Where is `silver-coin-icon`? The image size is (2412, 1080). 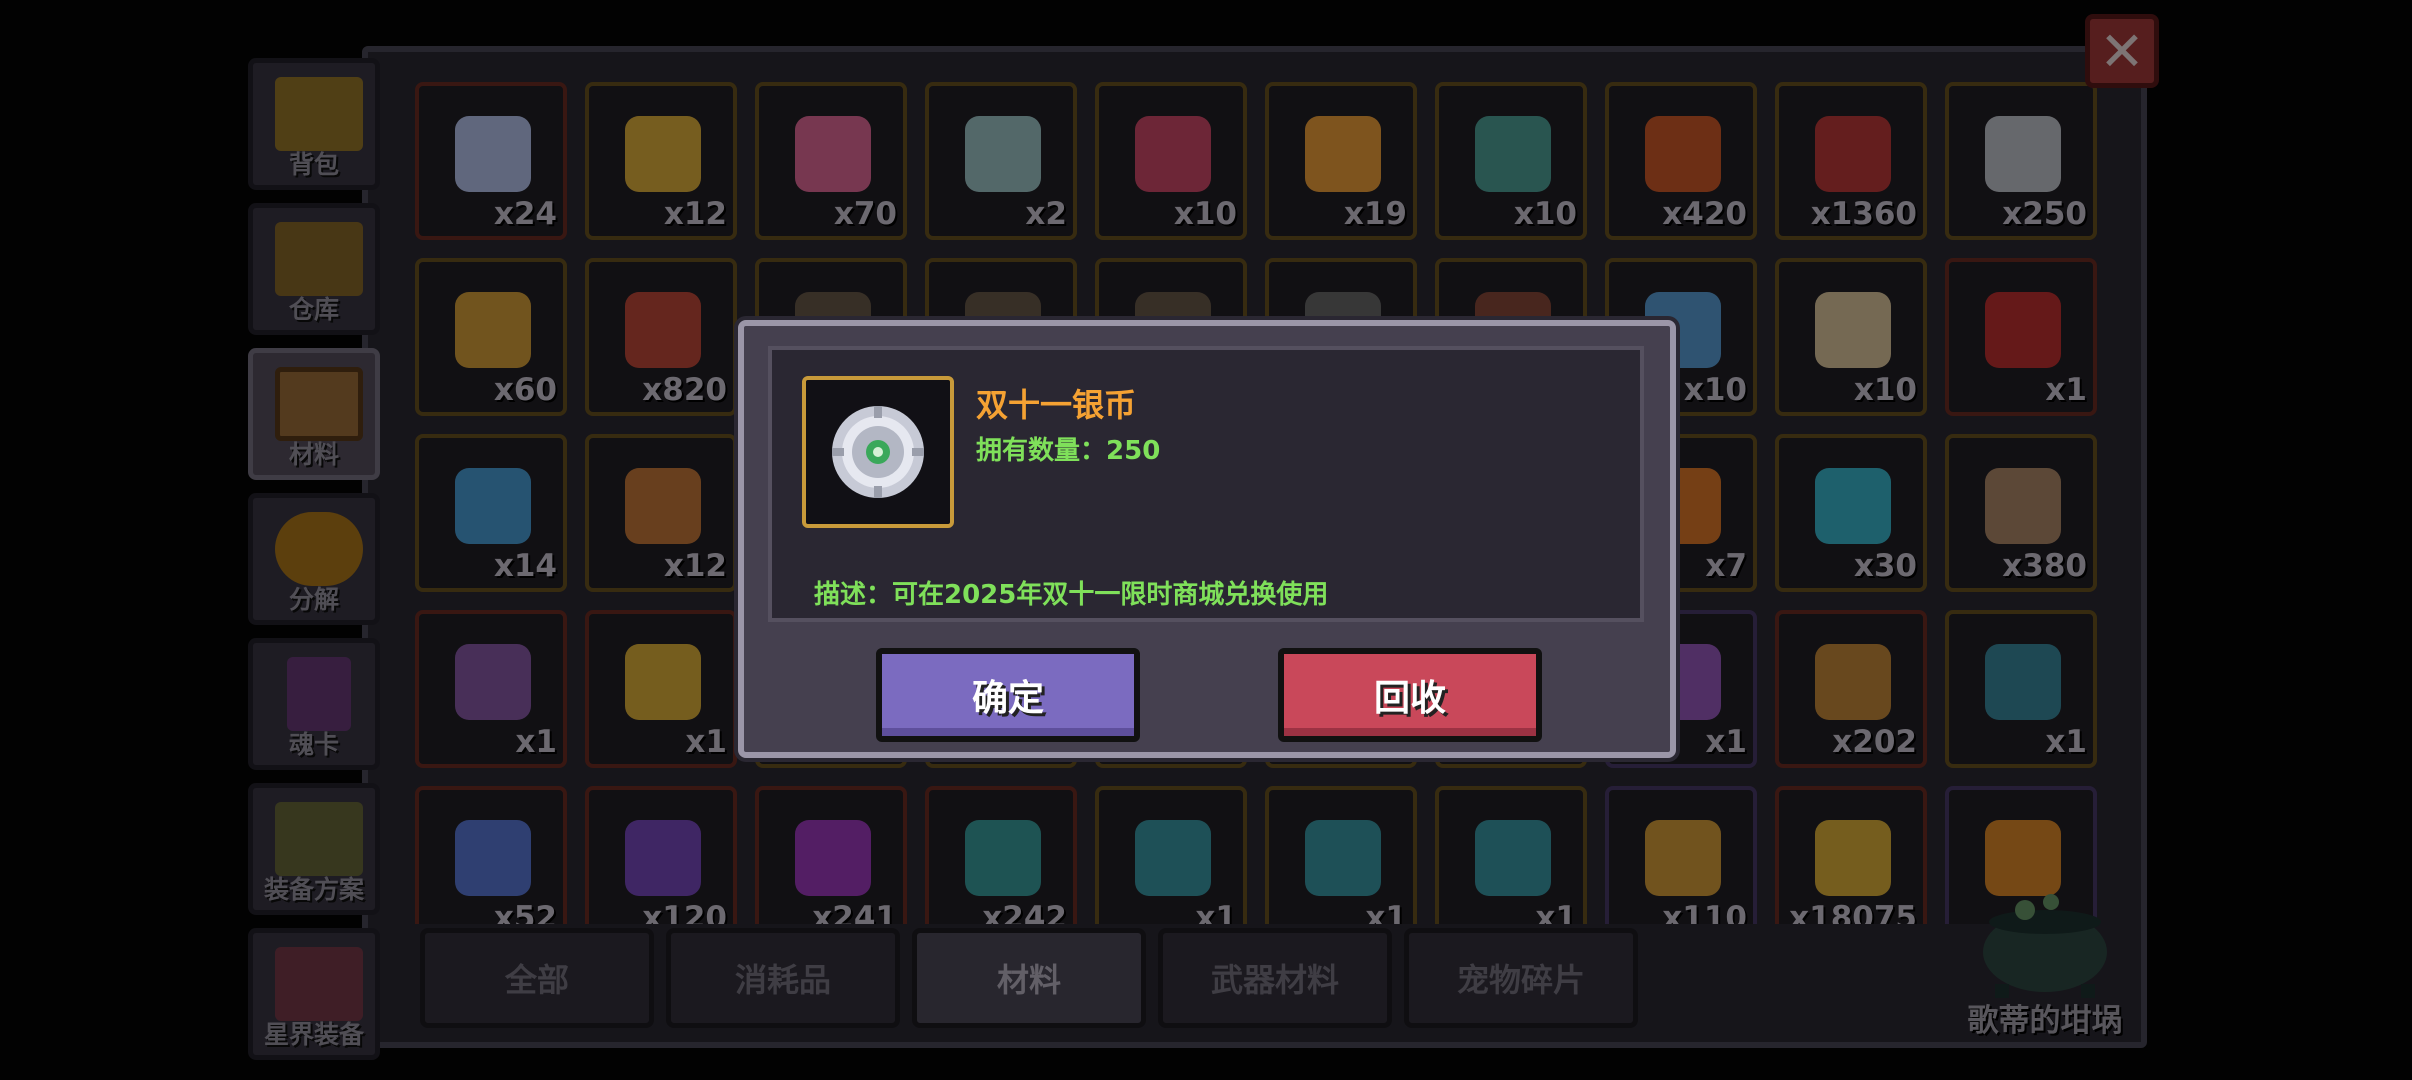 silver-coin-icon is located at coordinates (878, 452).